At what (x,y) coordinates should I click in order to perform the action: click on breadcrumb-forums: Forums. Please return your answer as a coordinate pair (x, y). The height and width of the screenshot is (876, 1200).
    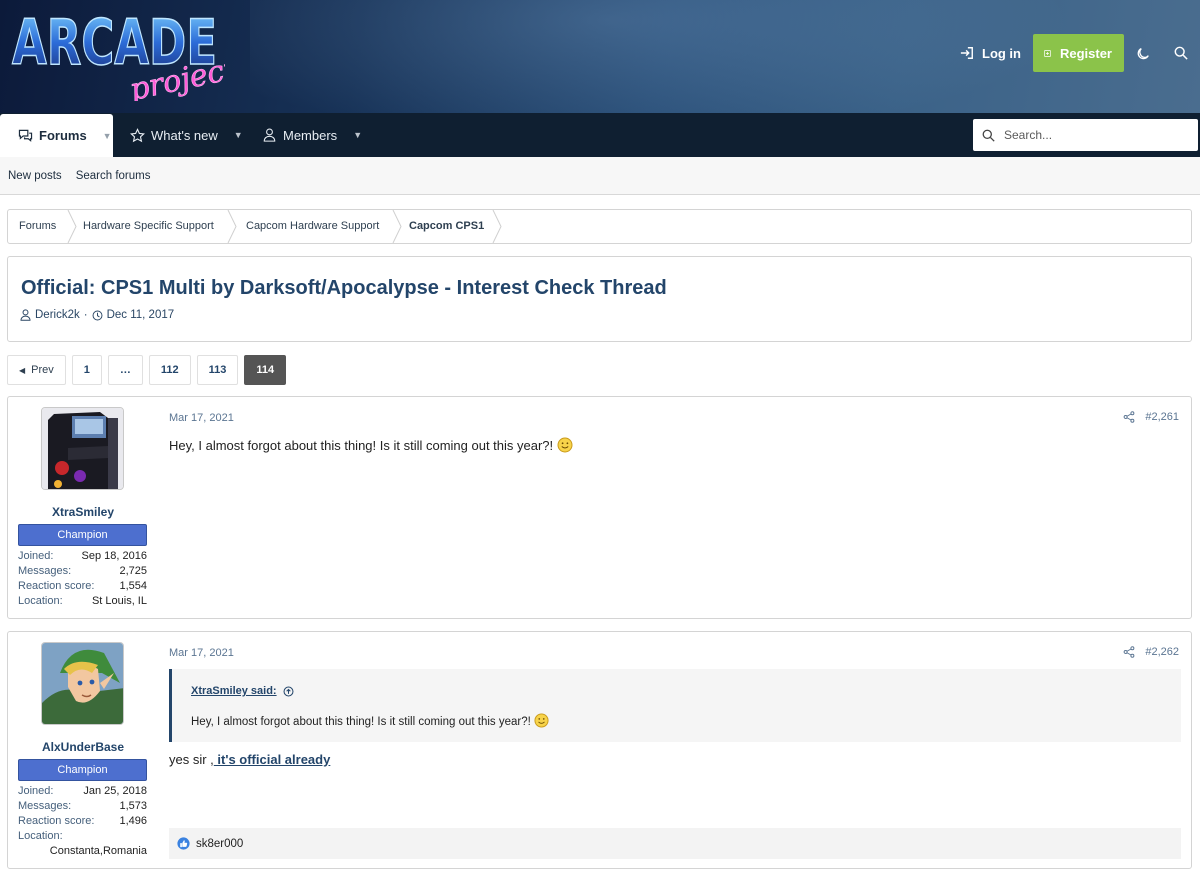
    Looking at the image, I should click on (37, 226).